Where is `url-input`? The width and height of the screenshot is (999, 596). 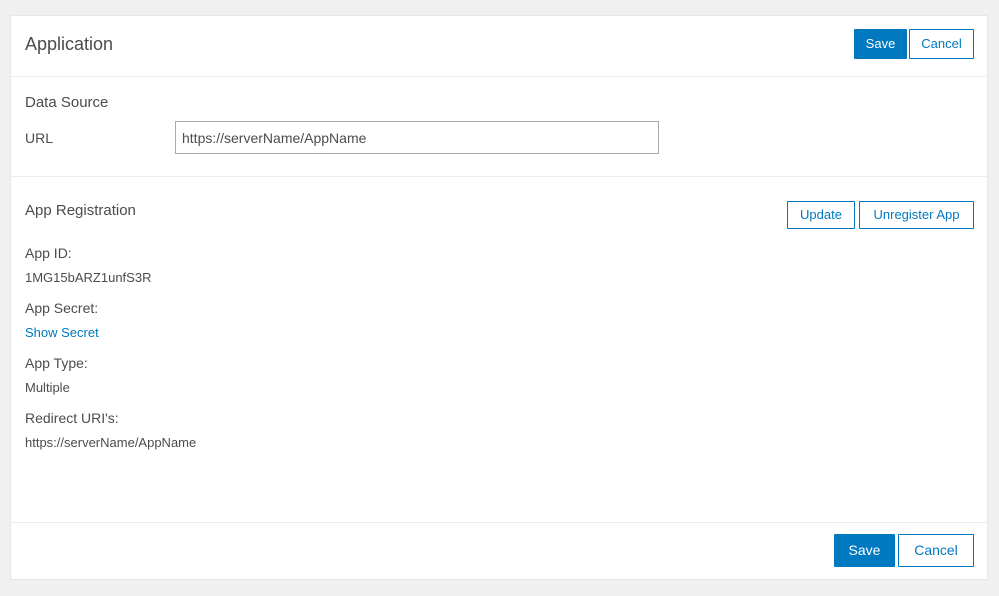 url-input is located at coordinates (417, 137).